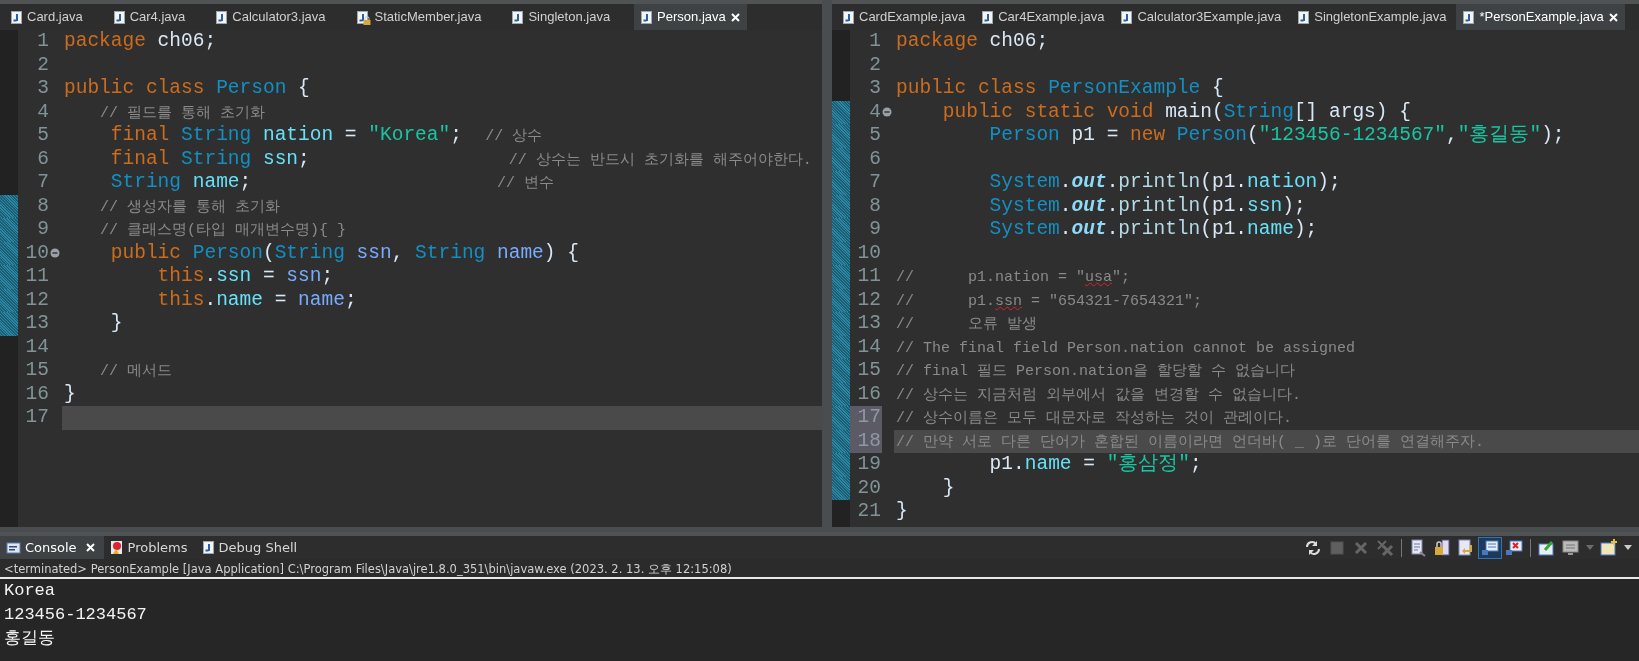 Image resolution: width=1639 pixels, height=661 pixels. Describe the element at coordinates (52, 547) in the screenshot. I see `view-tab: Console` at that location.